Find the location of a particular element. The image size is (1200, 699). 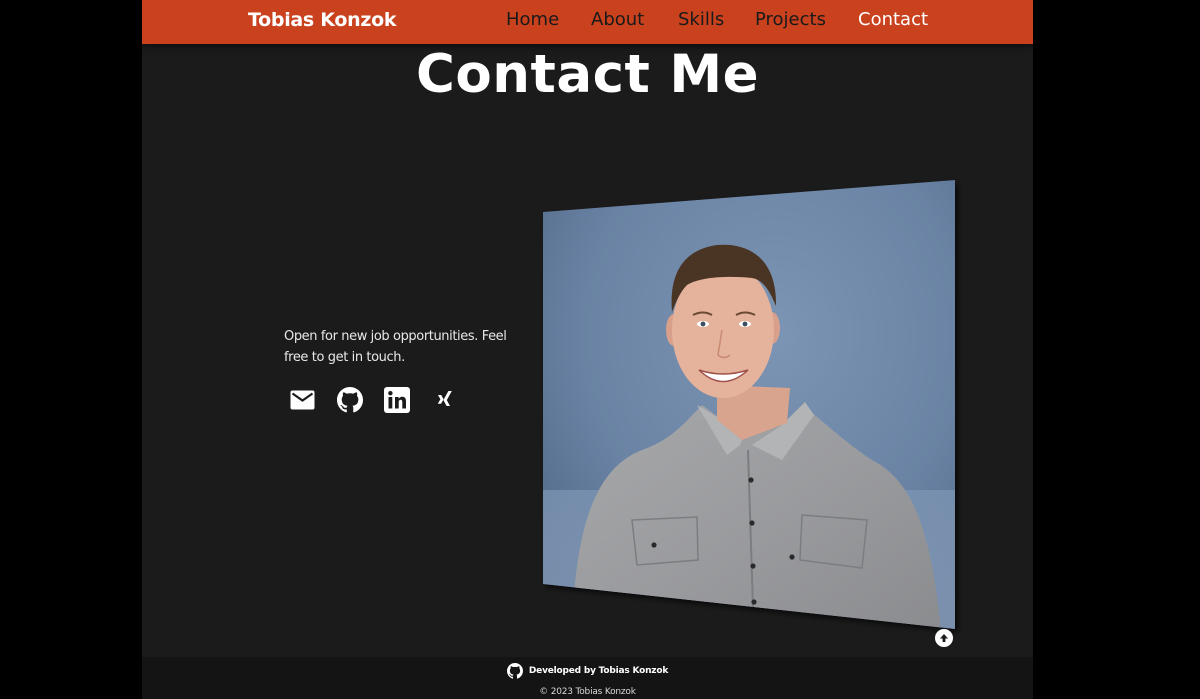

scroll-to-top-button is located at coordinates (944, 638).